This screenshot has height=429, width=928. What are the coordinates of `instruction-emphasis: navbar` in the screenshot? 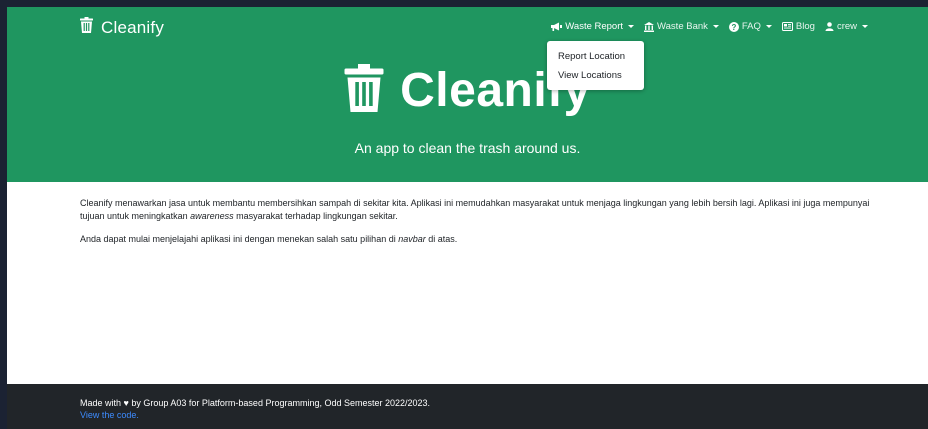 It's located at (412, 239).